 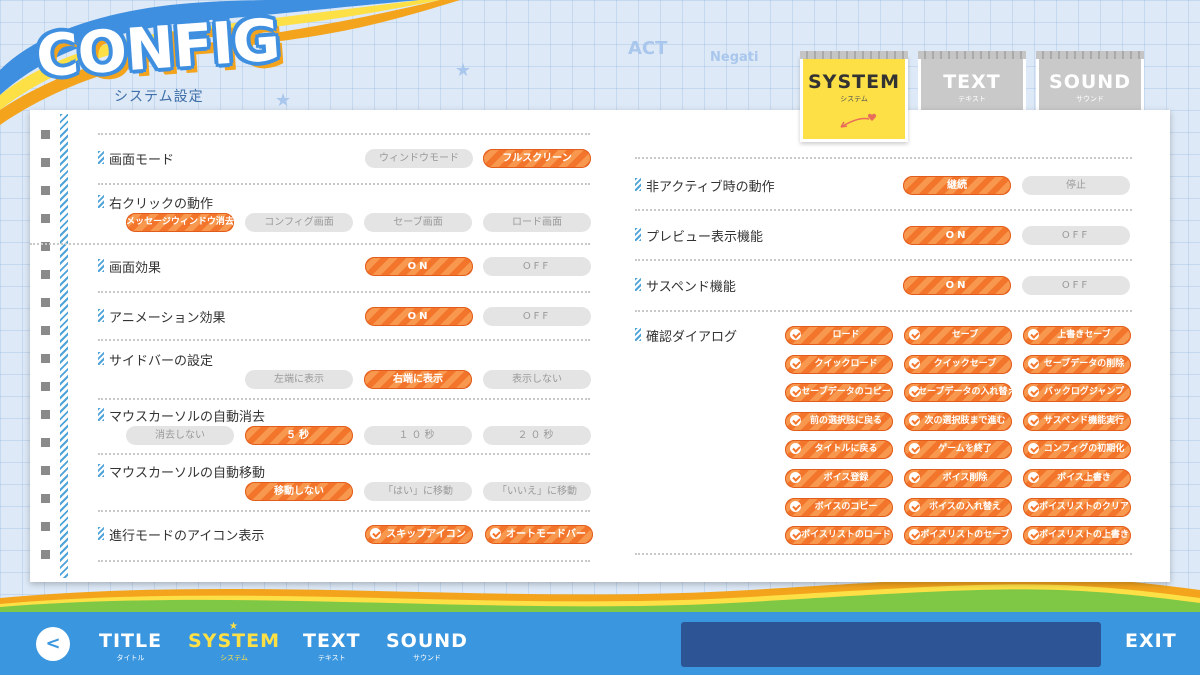 I want to click on inactive-stop-button: 停止, so click(x=1076, y=185).